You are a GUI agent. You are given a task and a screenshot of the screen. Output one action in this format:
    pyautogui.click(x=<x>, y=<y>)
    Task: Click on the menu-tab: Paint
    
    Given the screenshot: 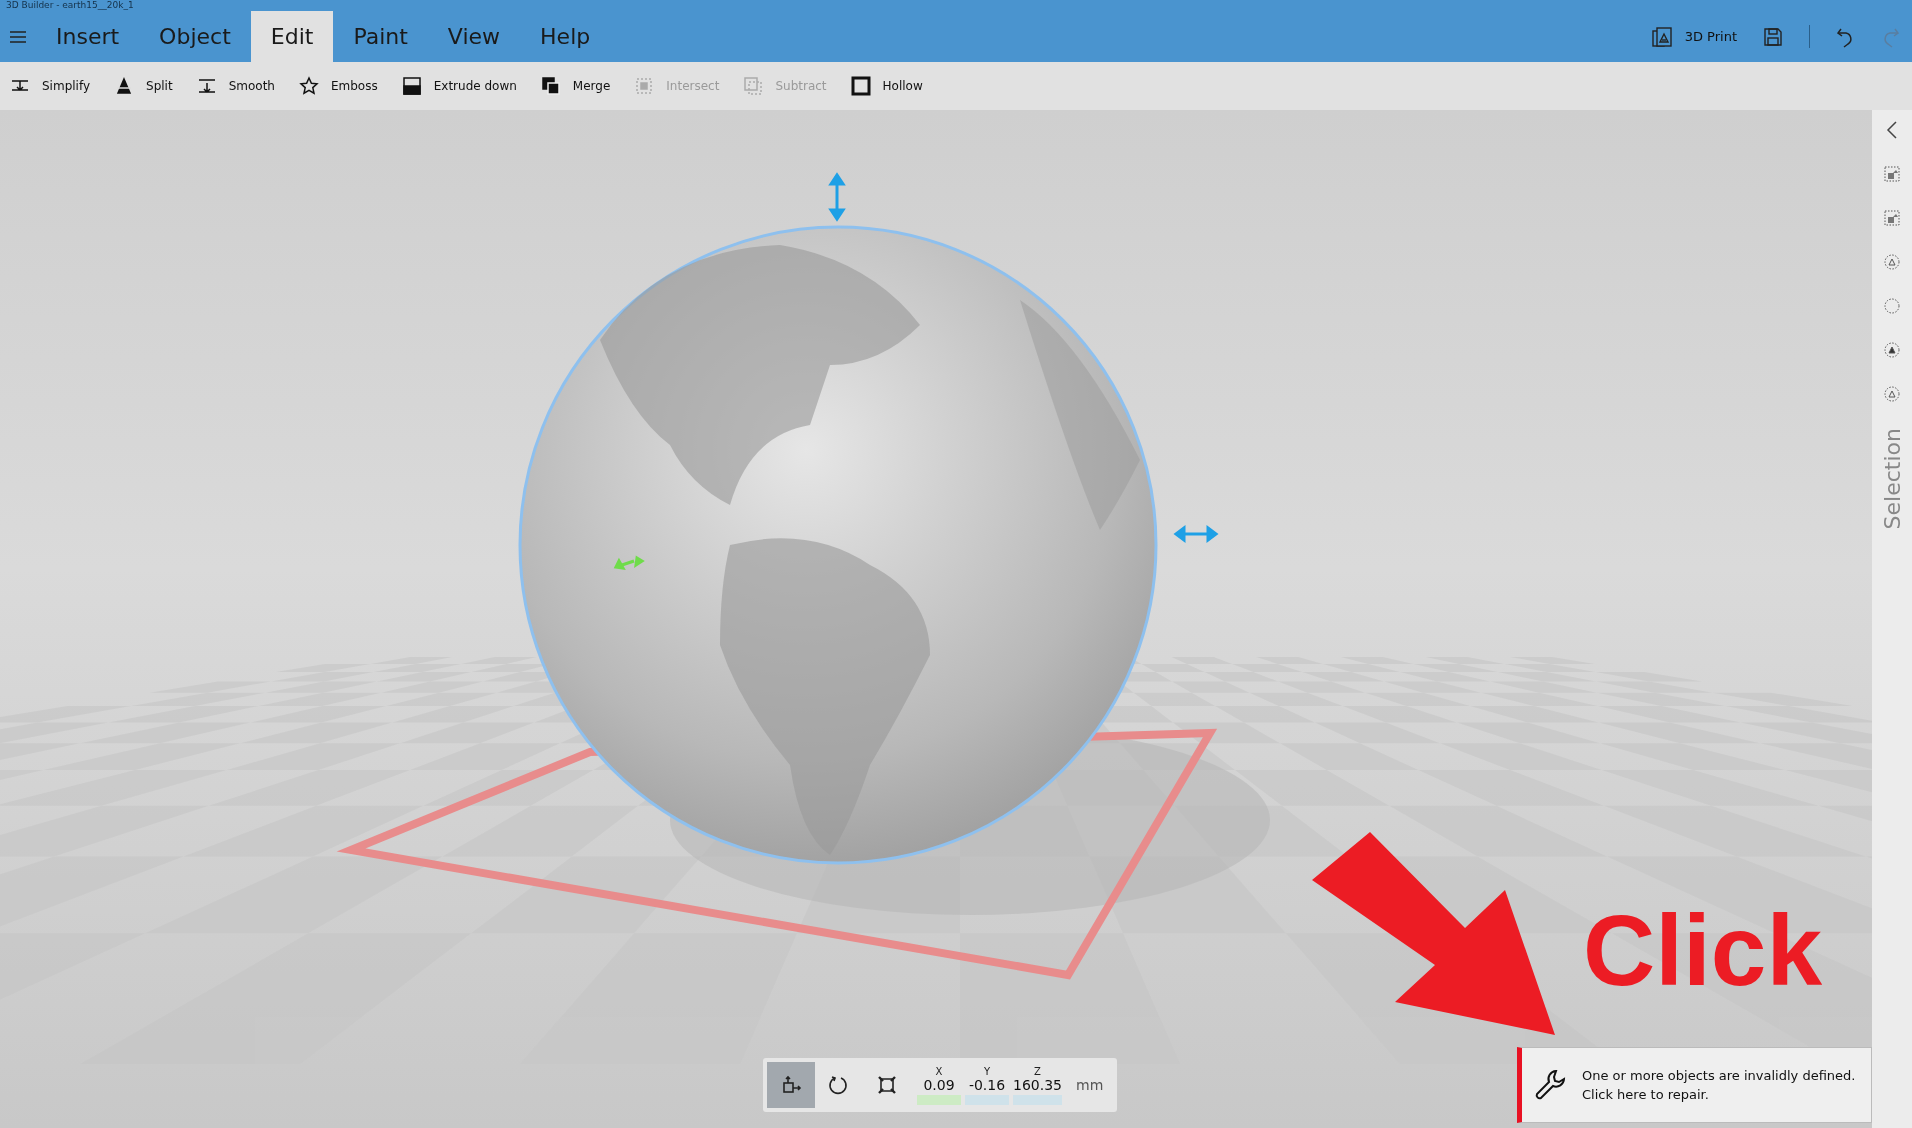 What is the action you would take?
    pyautogui.click(x=380, y=36)
    